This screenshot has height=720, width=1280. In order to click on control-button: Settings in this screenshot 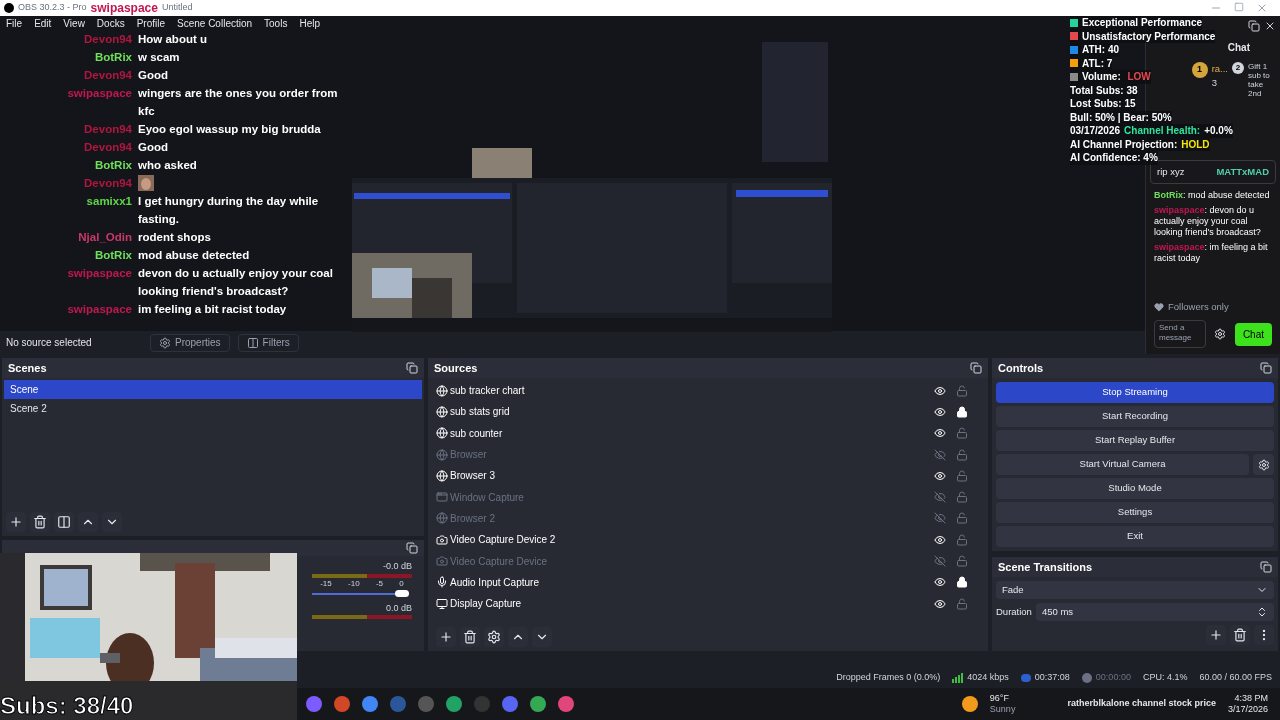, I will do `click(1135, 512)`.